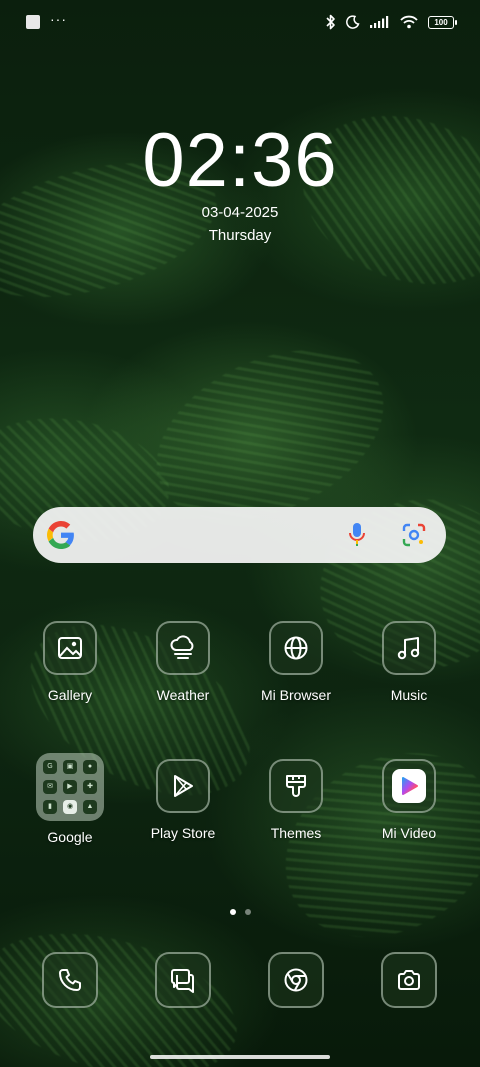  What do you see at coordinates (90, 787) in the screenshot?
I see `photos-mini-icon: ✚` at bounding box center [90, 787].